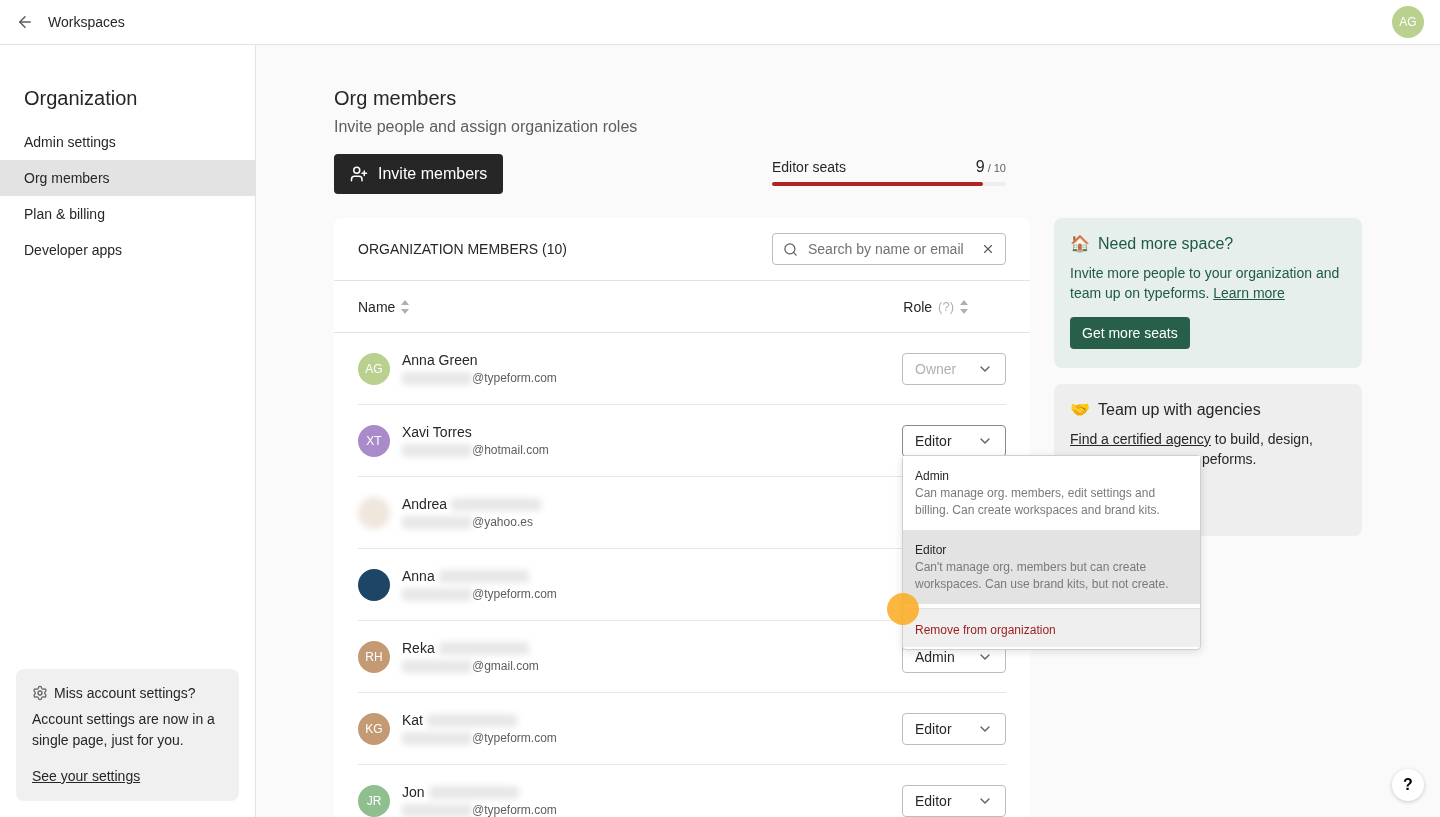  Describe the element at coordinates (809, 167) in the screenshot. I see `seats-label: Editor seats` at that location.